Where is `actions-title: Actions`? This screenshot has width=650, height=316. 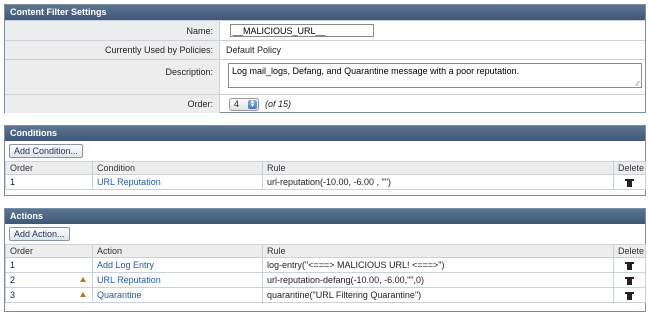 actions-title: Actions is located at coordinates (325, 216).